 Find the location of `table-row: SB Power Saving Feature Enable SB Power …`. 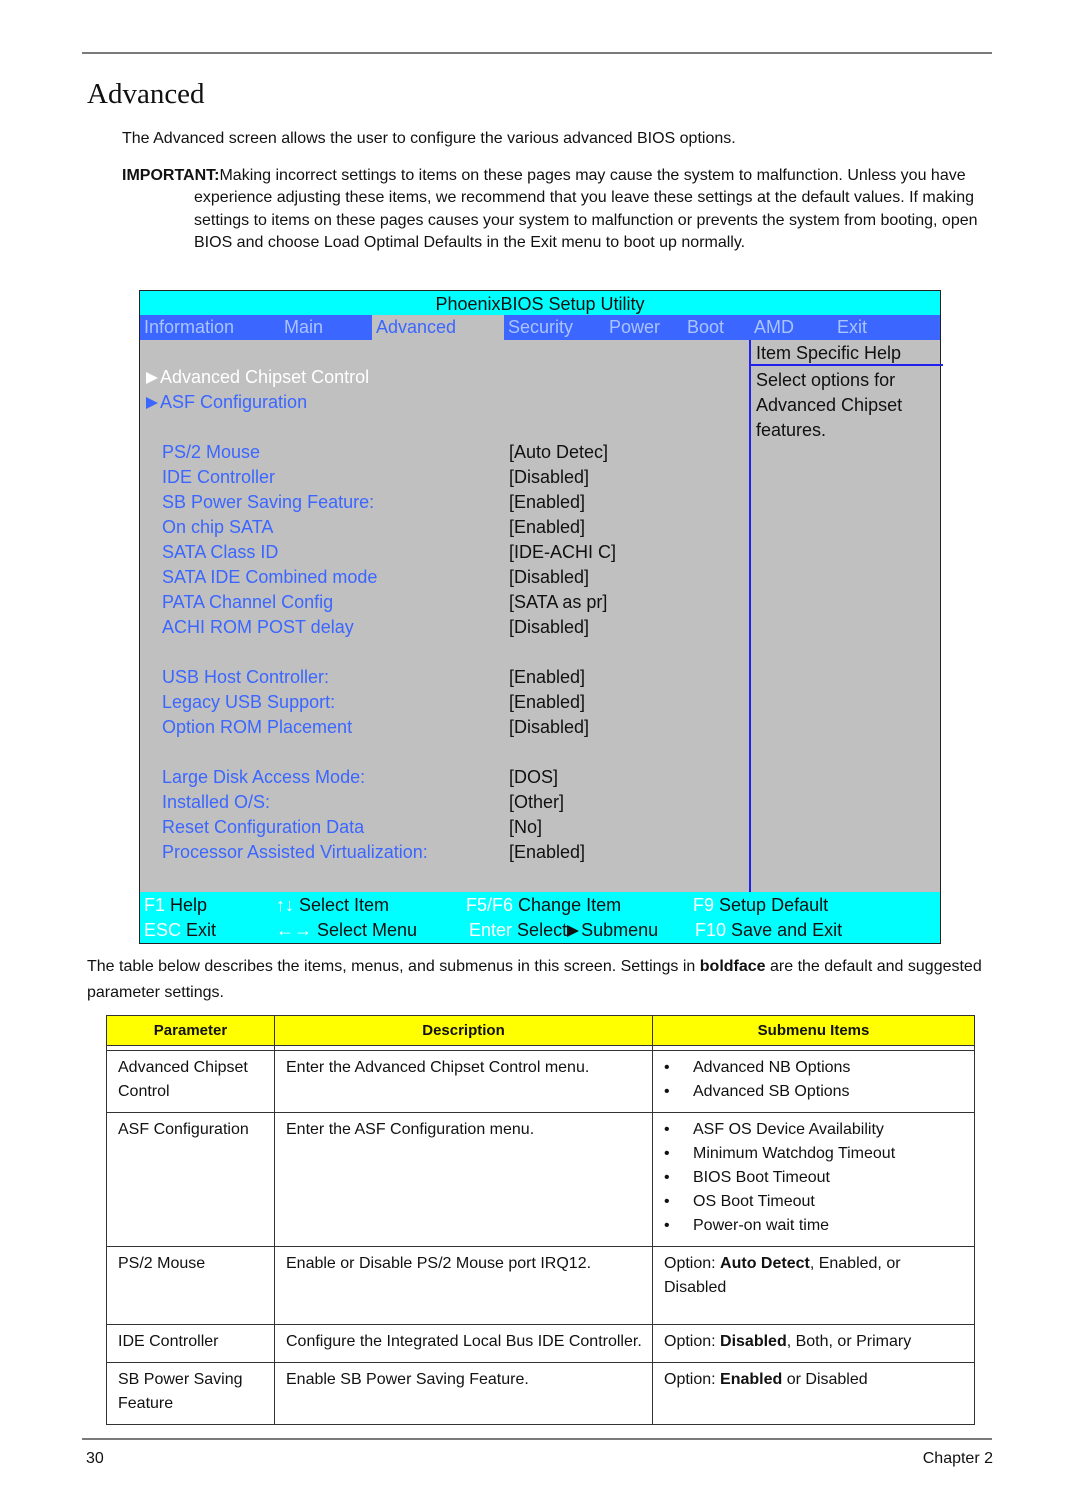

table-row: SB Power Saving Feature Enable SB Power … is located at coordinates (540, 1393).